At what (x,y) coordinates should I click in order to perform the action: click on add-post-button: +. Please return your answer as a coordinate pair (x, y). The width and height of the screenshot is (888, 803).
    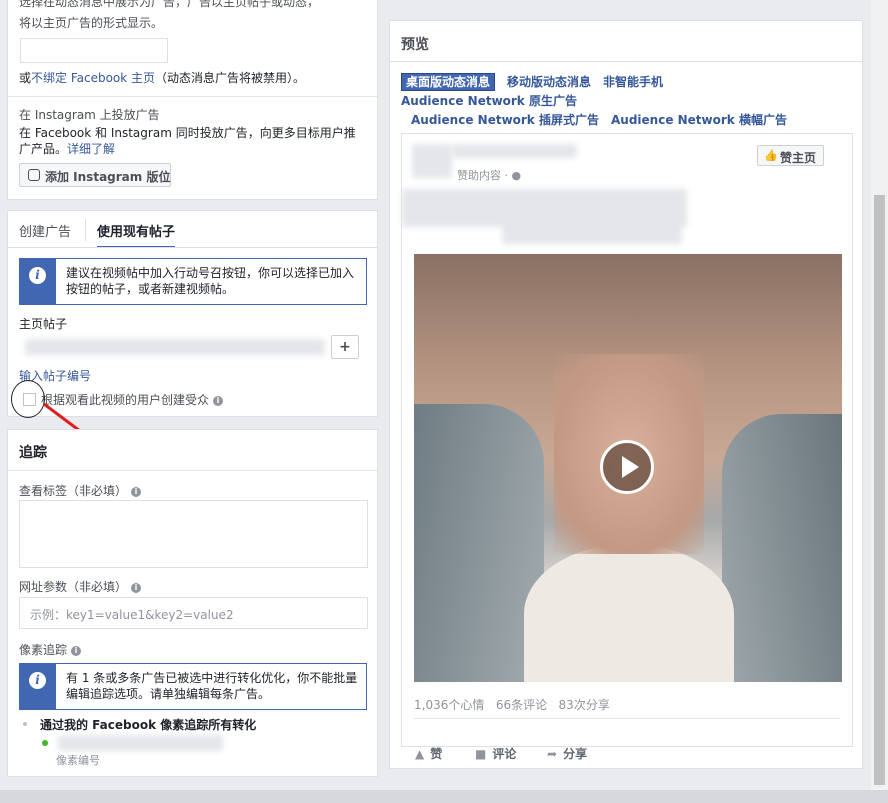
    Looking at the image, I should click on (345, 347).